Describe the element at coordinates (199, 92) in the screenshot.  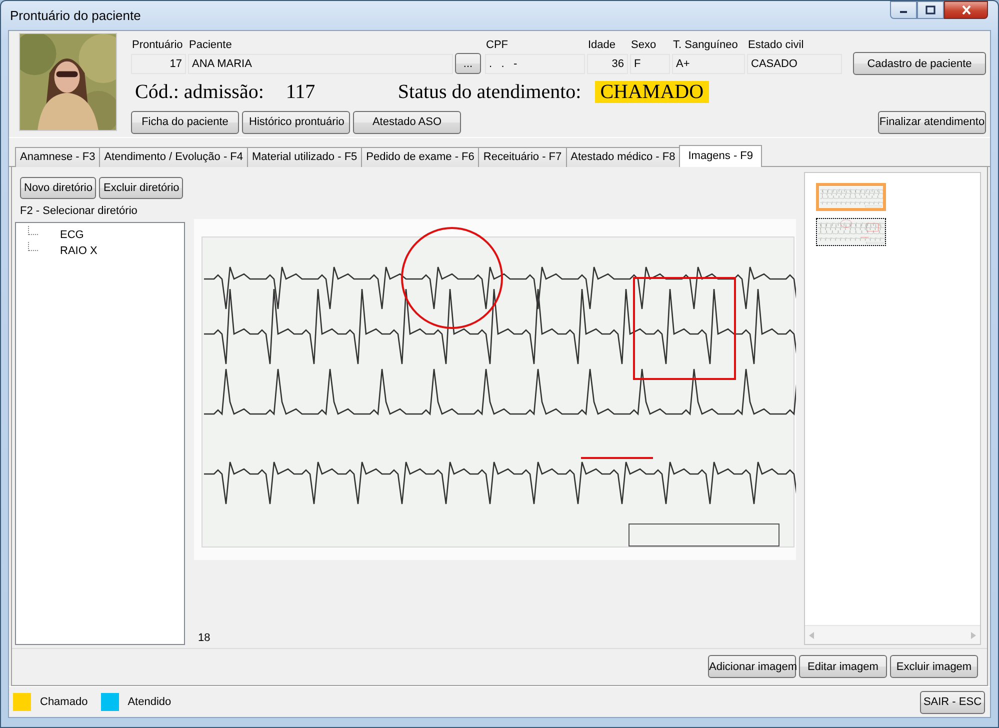
I see `admission-label: Cód.: admissão:` at that location.